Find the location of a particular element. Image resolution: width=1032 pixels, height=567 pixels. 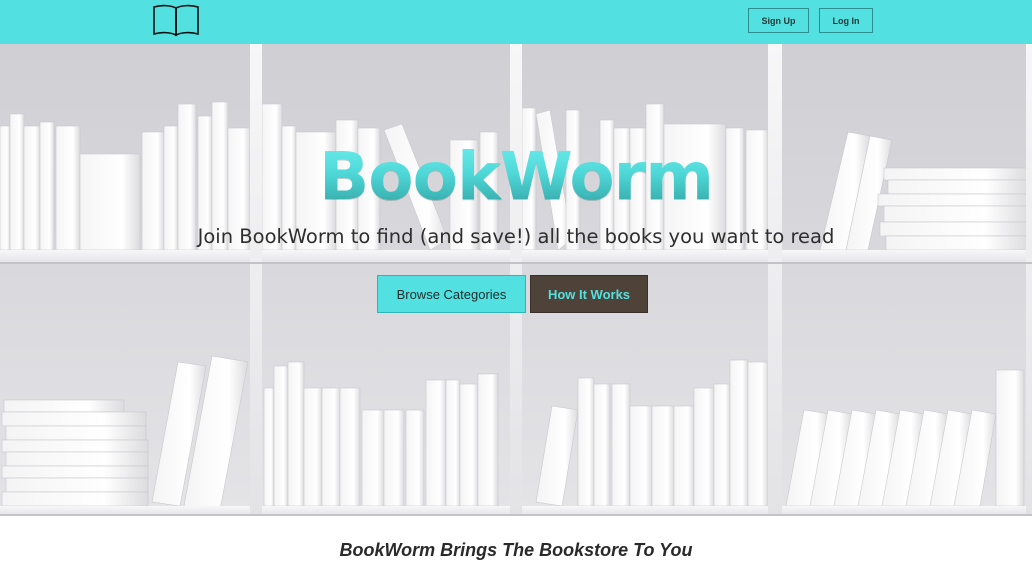

how-it-works-button: How It Works is located at coordinates (589, 294).